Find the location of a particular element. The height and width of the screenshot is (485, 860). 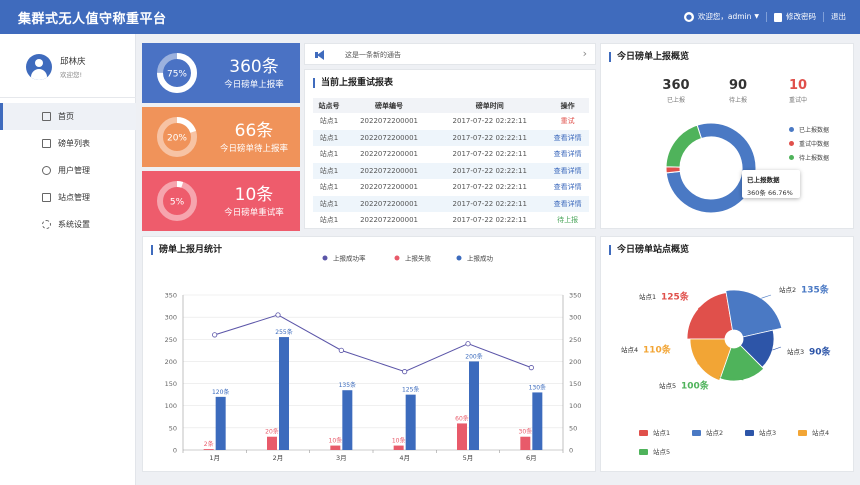

legend-item: 待上报数据 is located at coordinates (809, 157).